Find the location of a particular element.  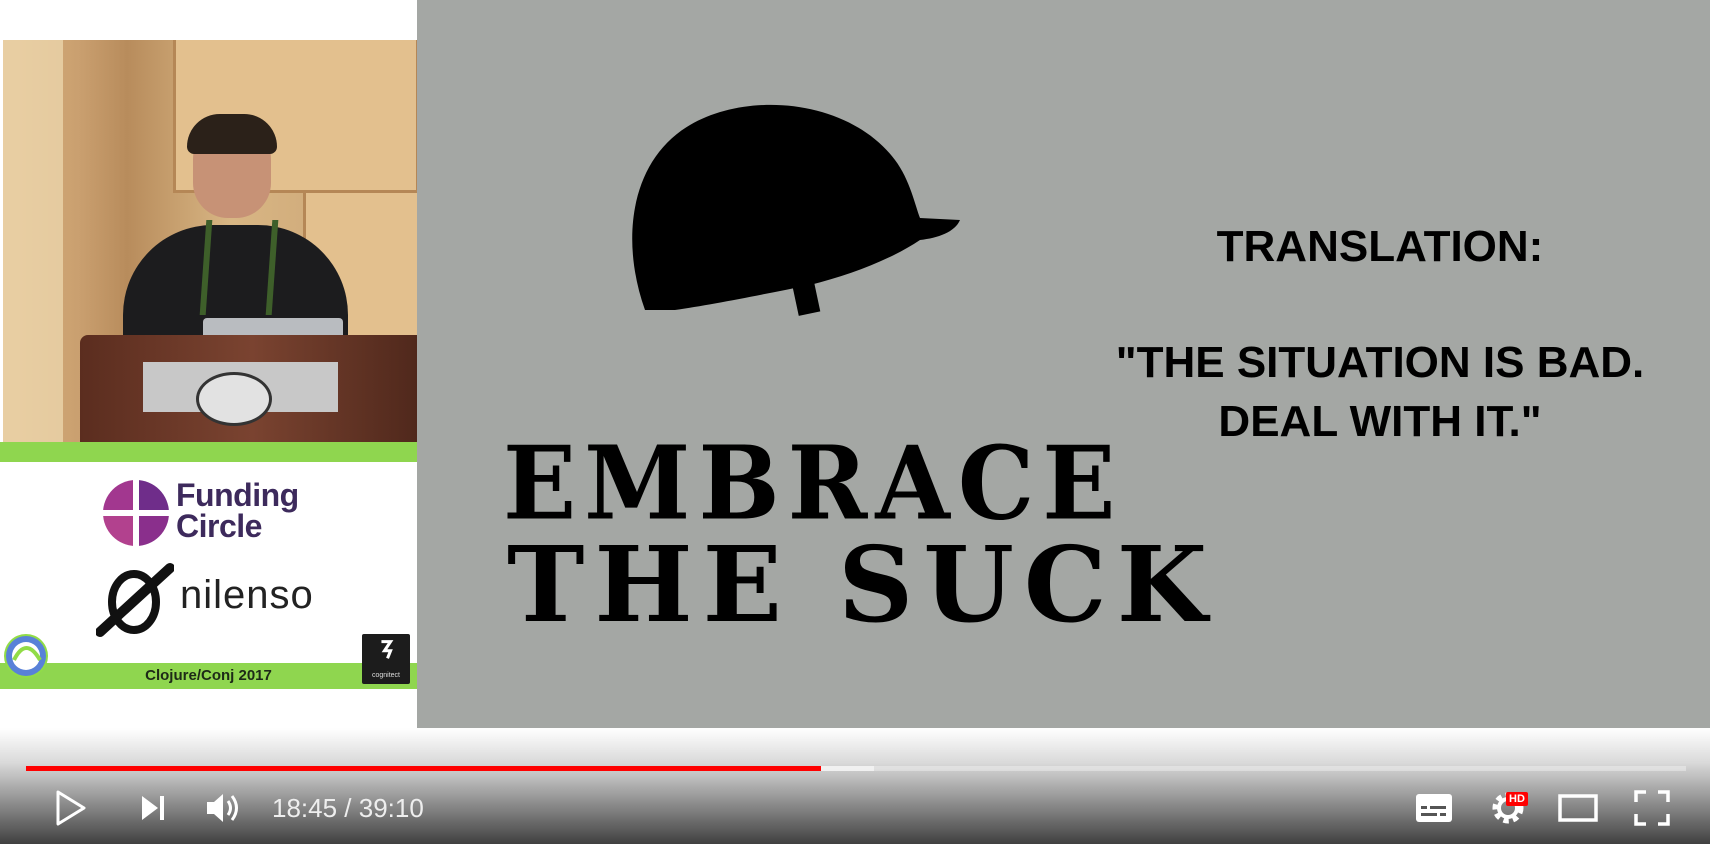

cognitect-mark-icon is located at coordinates (387, 649).